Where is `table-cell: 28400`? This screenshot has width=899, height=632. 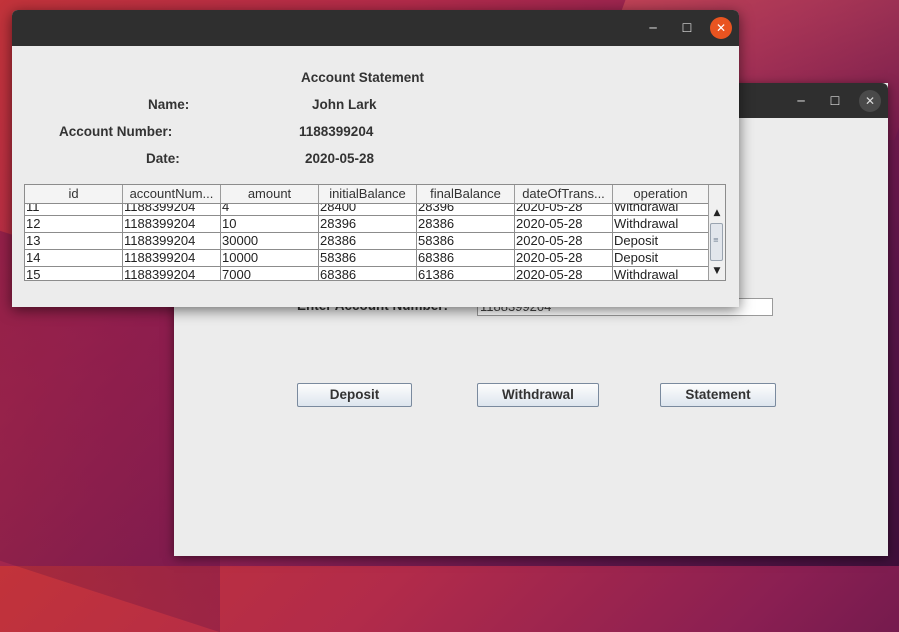 table-cell: 28400 is located at coordinates (368, 209).